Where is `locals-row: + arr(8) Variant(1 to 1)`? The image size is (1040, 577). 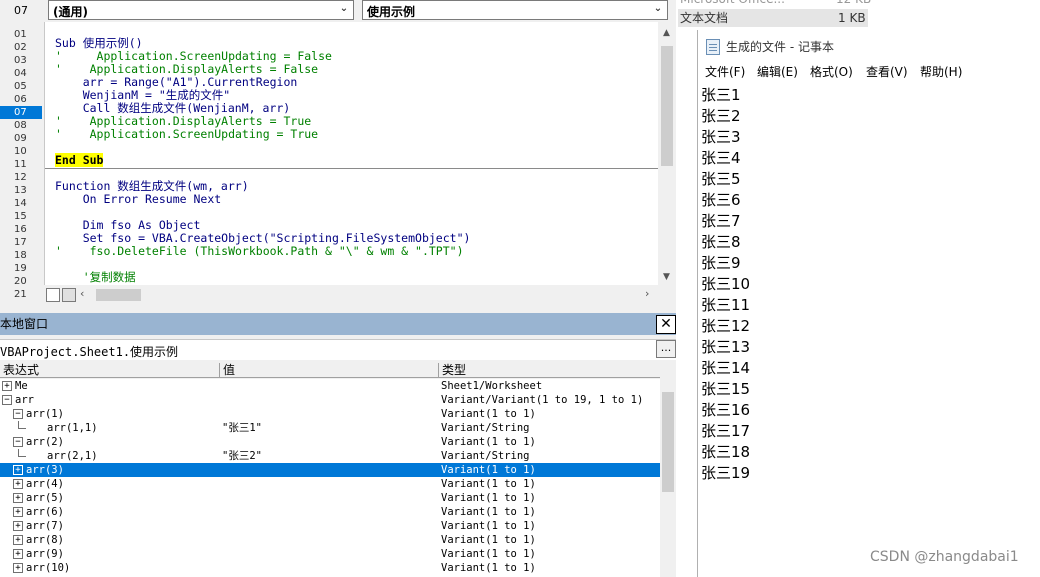 locals-row: + arr(8) Variant(1 to 1) is located at coordinates (330, 540).